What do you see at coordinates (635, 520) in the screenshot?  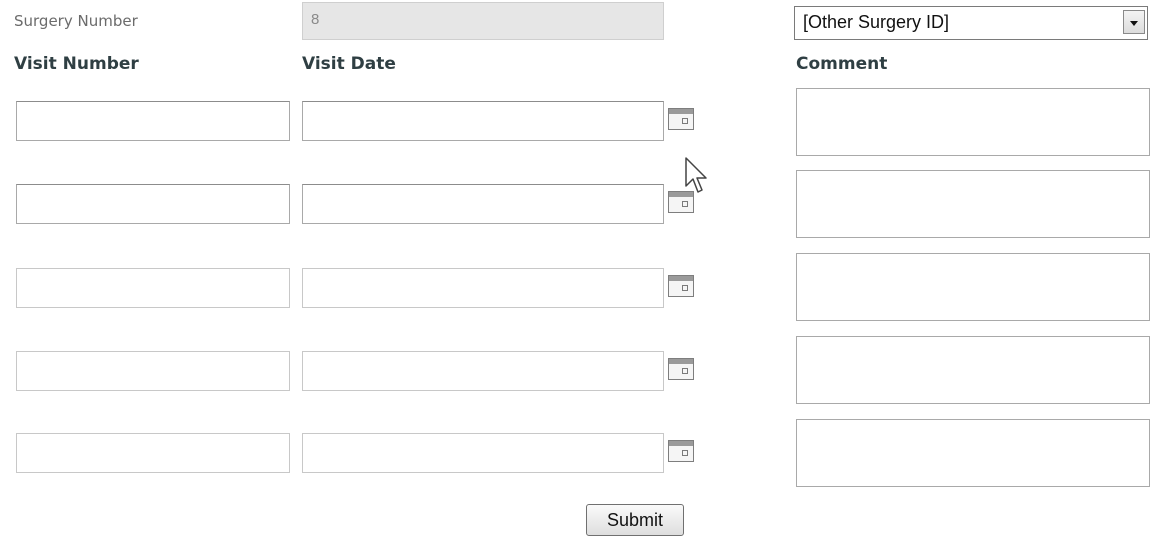 I see `submit-button: Submit` at bounding box center [635, 520].